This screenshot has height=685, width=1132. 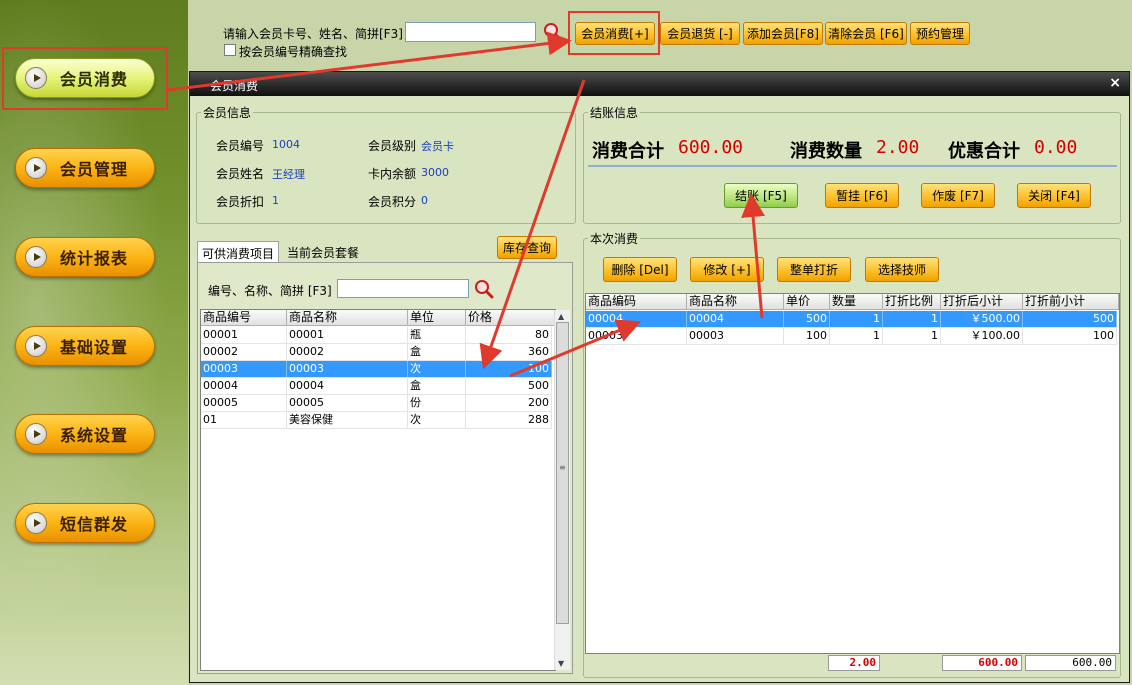 What do you see at coordinates (866, 33) in the screenshot?
I see `clear-member-button: 清除会员 [F6]` at bounding box center [866, 33].